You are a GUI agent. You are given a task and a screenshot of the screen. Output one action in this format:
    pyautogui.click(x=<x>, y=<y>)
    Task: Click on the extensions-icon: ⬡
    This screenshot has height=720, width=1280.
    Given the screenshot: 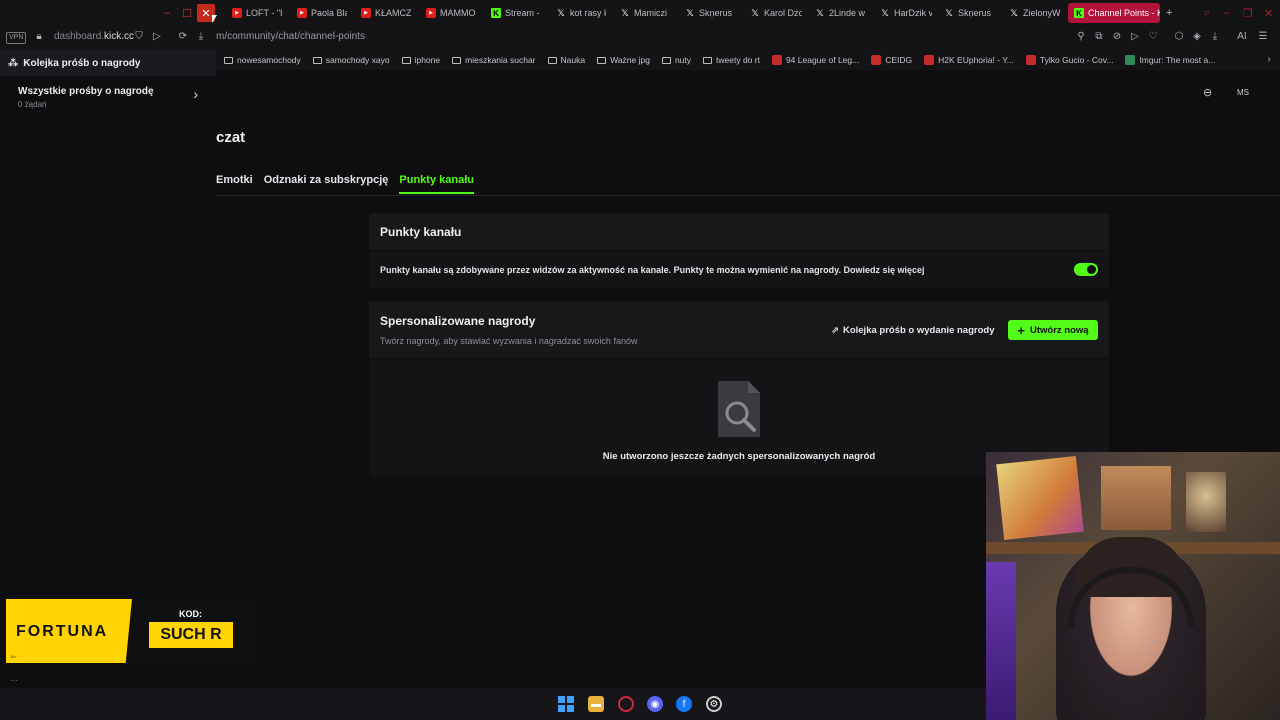 What is the action you would take?
    pyautogui.click(x=1179, y=36)
    